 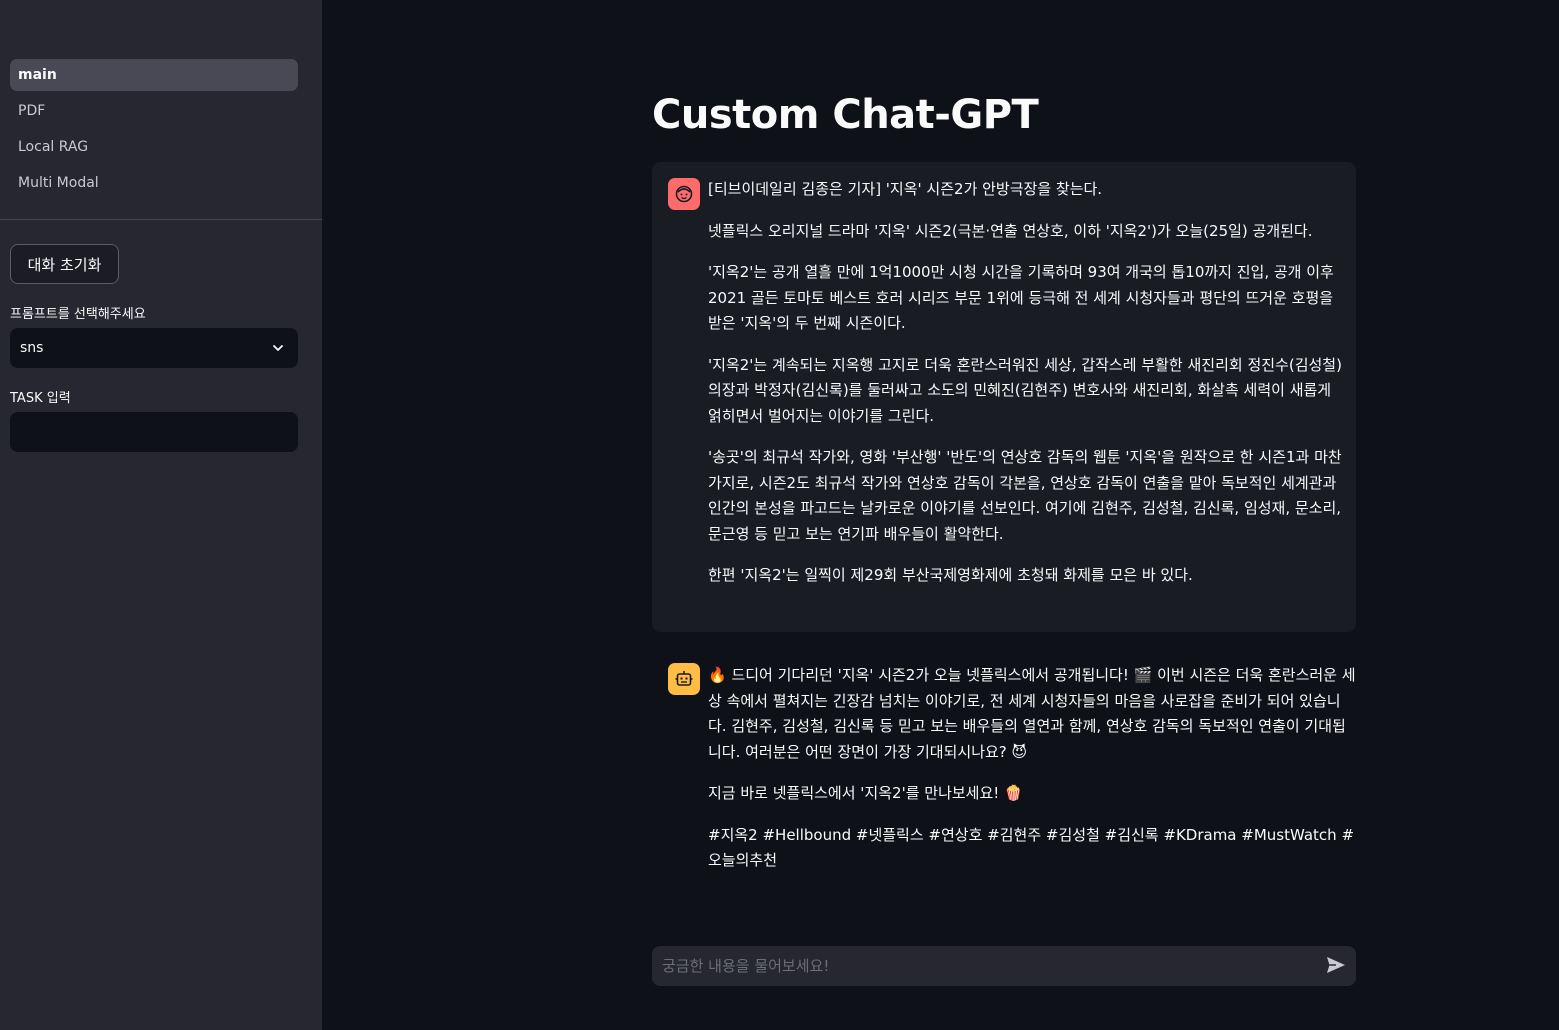 I want to click on face-icon, so click(x=684, y=194).